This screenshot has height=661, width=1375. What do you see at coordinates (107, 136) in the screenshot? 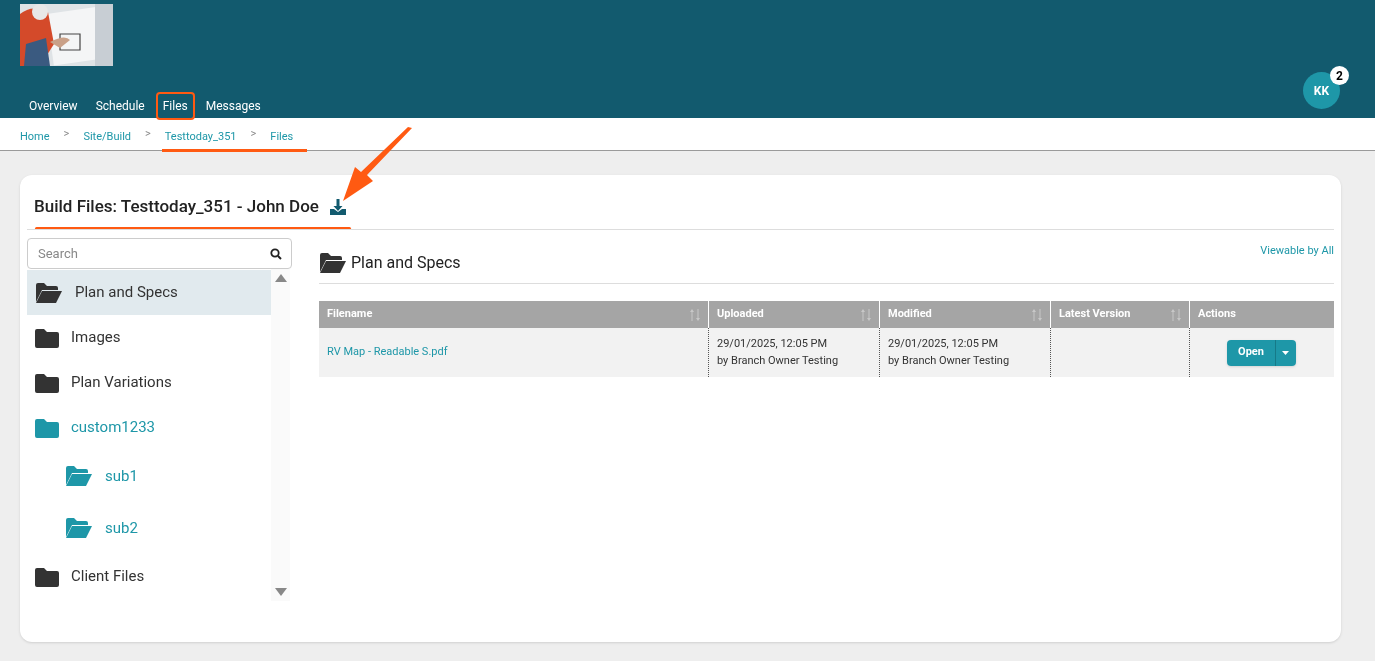
I see `breadcrumb-link: Site/Build` at bounding box center [107, 136].